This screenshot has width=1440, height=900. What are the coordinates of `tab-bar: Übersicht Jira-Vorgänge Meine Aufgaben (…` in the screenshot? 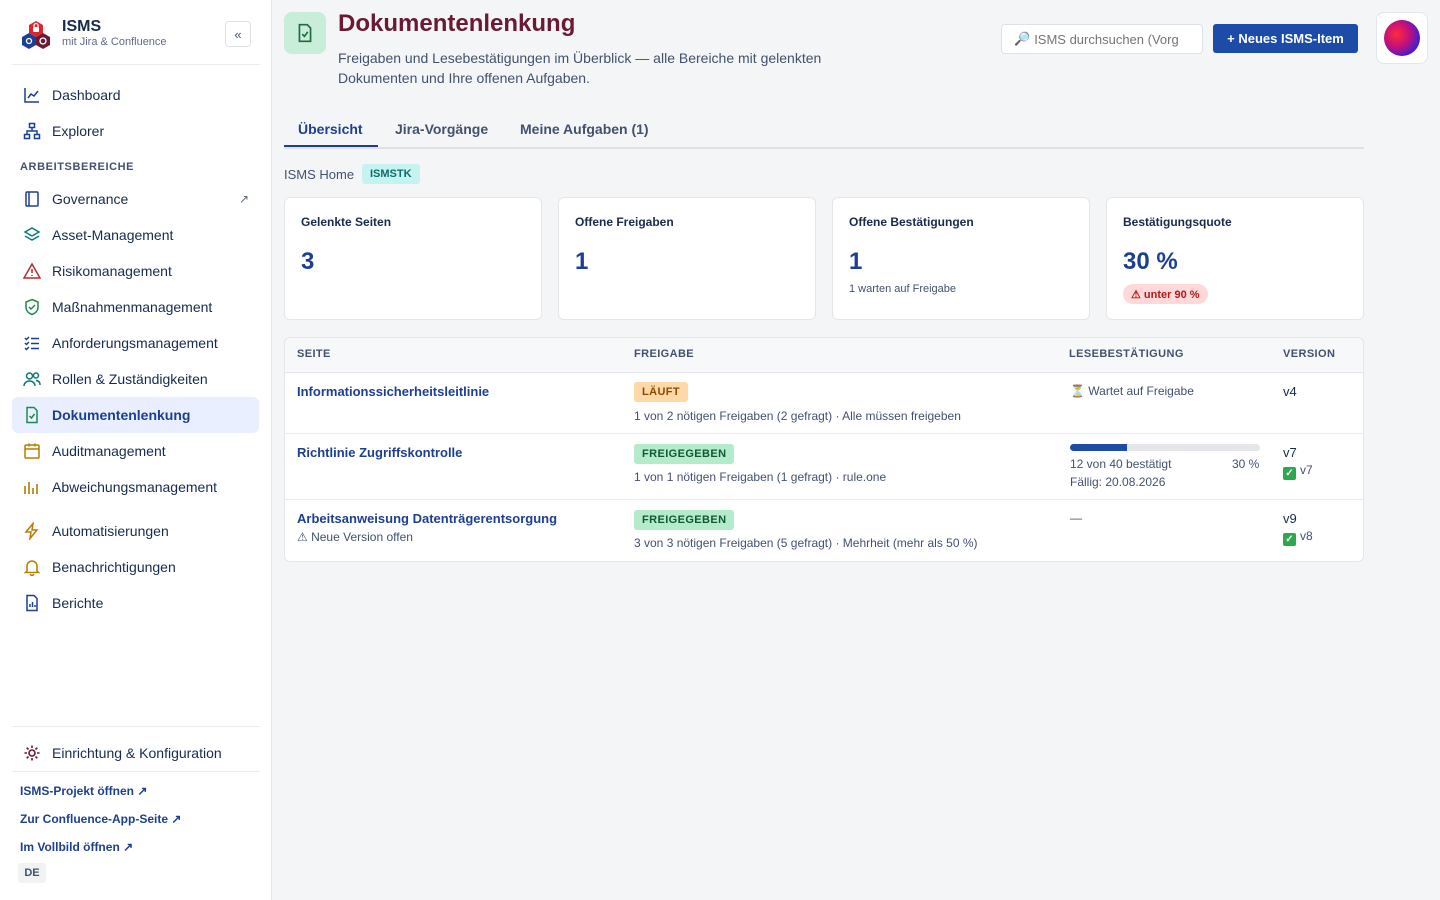 It's located at (824, 130).